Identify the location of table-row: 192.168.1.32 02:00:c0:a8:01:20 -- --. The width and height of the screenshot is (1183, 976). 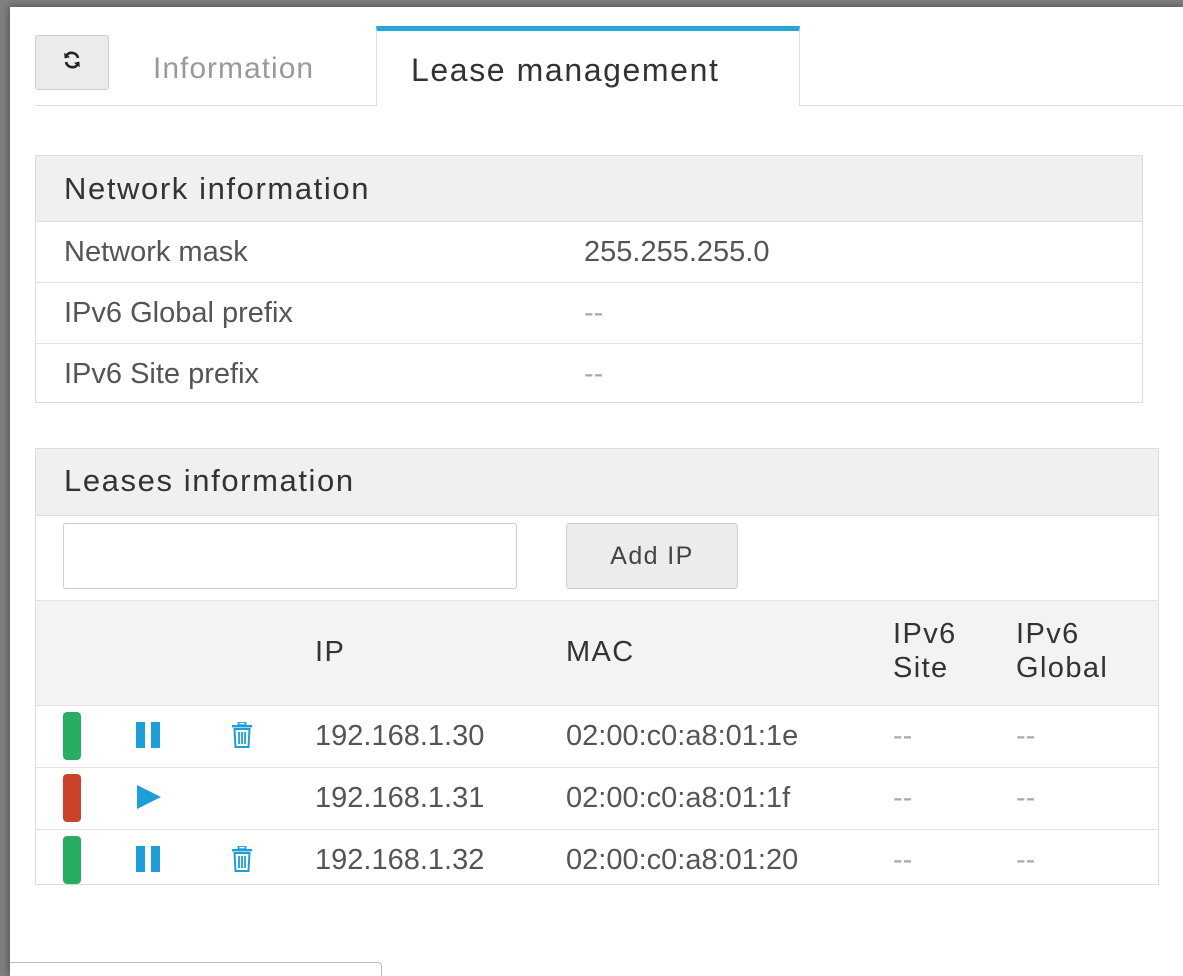
(597, 860).